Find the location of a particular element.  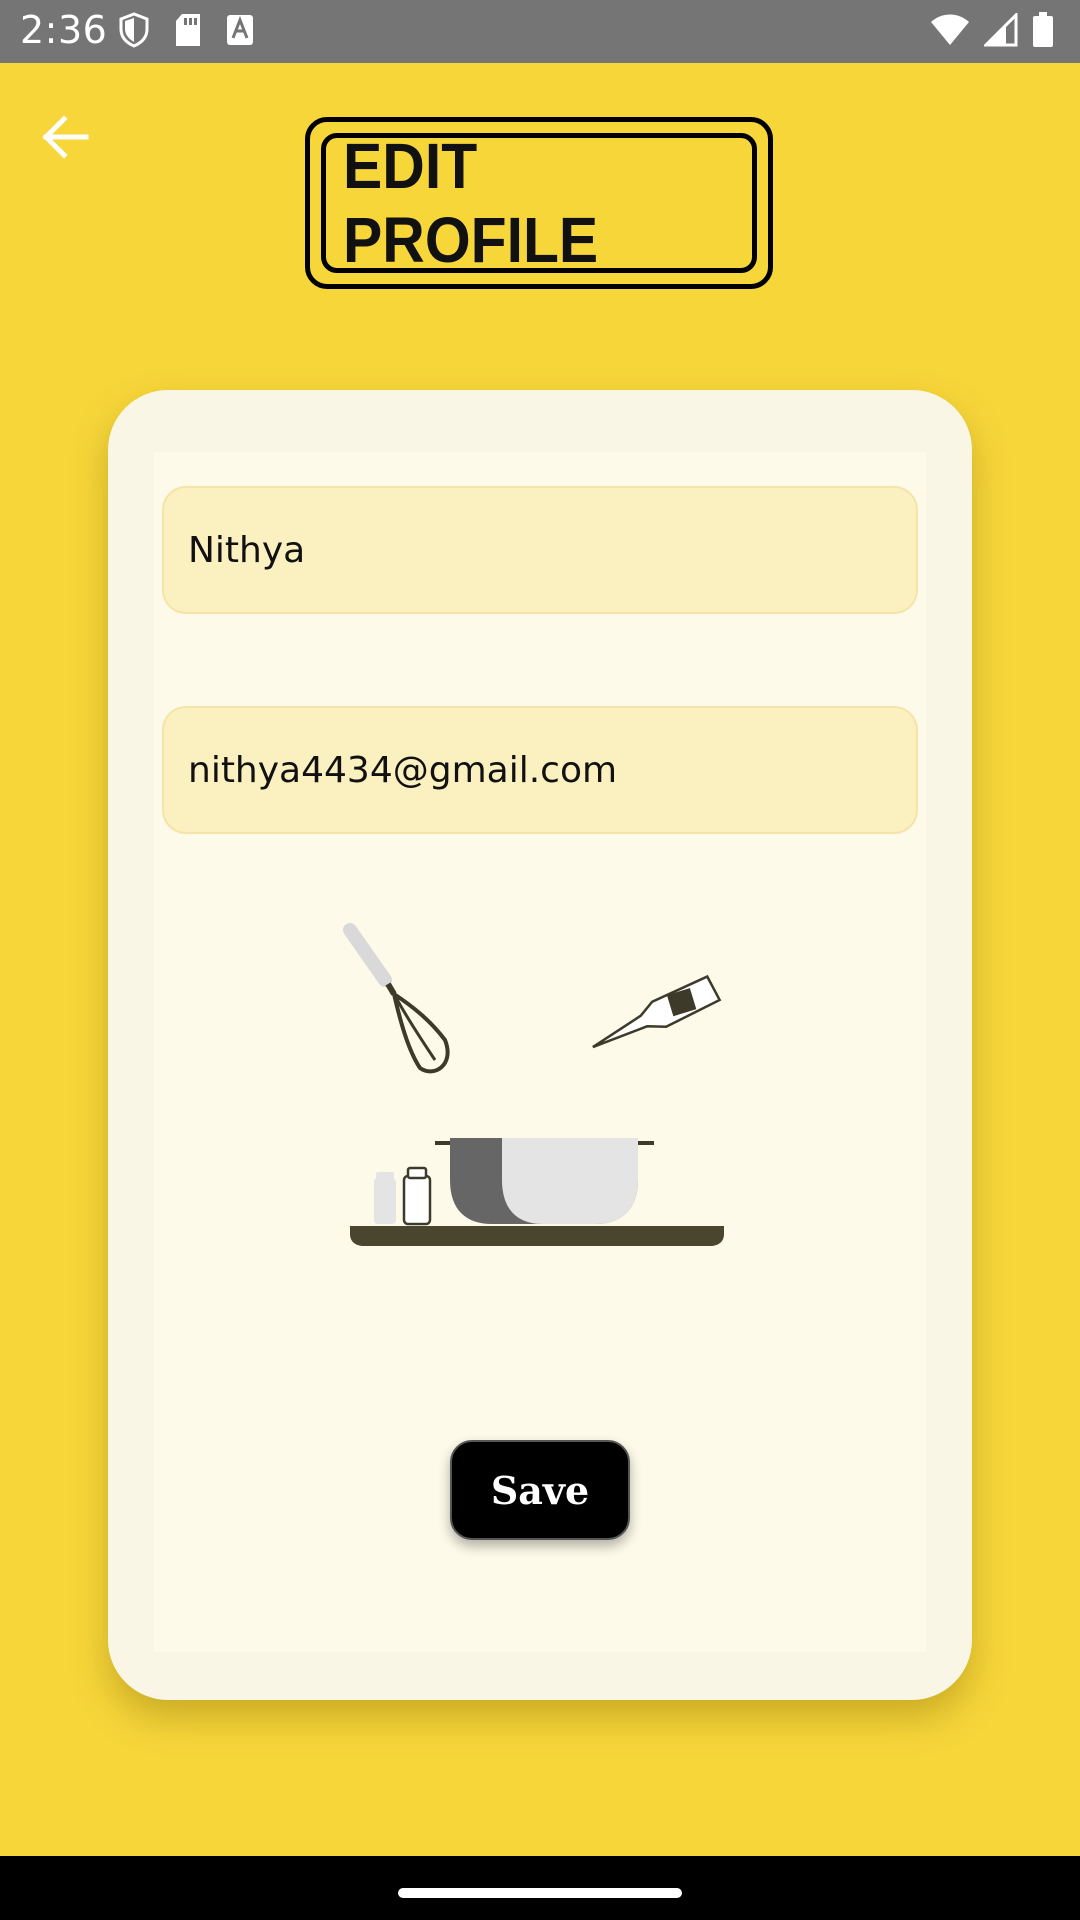

navigation-bar is located at coordinates (540, 1888).